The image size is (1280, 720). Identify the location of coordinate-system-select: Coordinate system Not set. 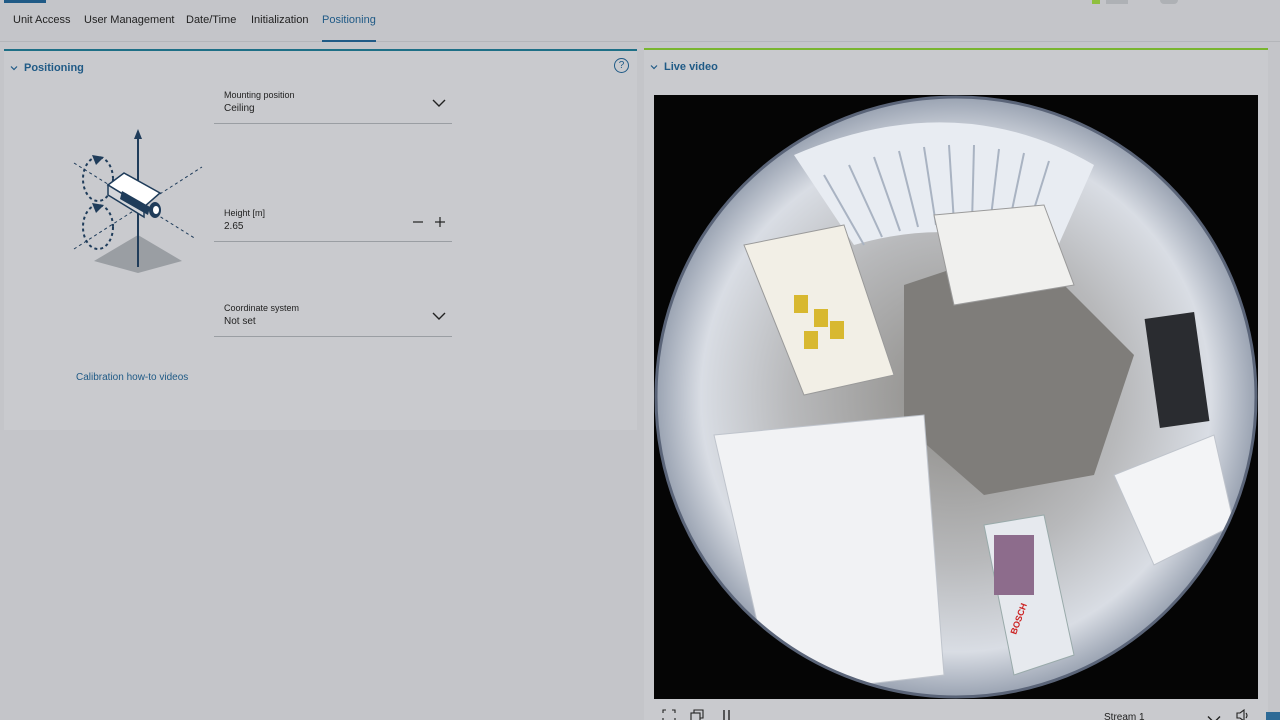
(333, 320).